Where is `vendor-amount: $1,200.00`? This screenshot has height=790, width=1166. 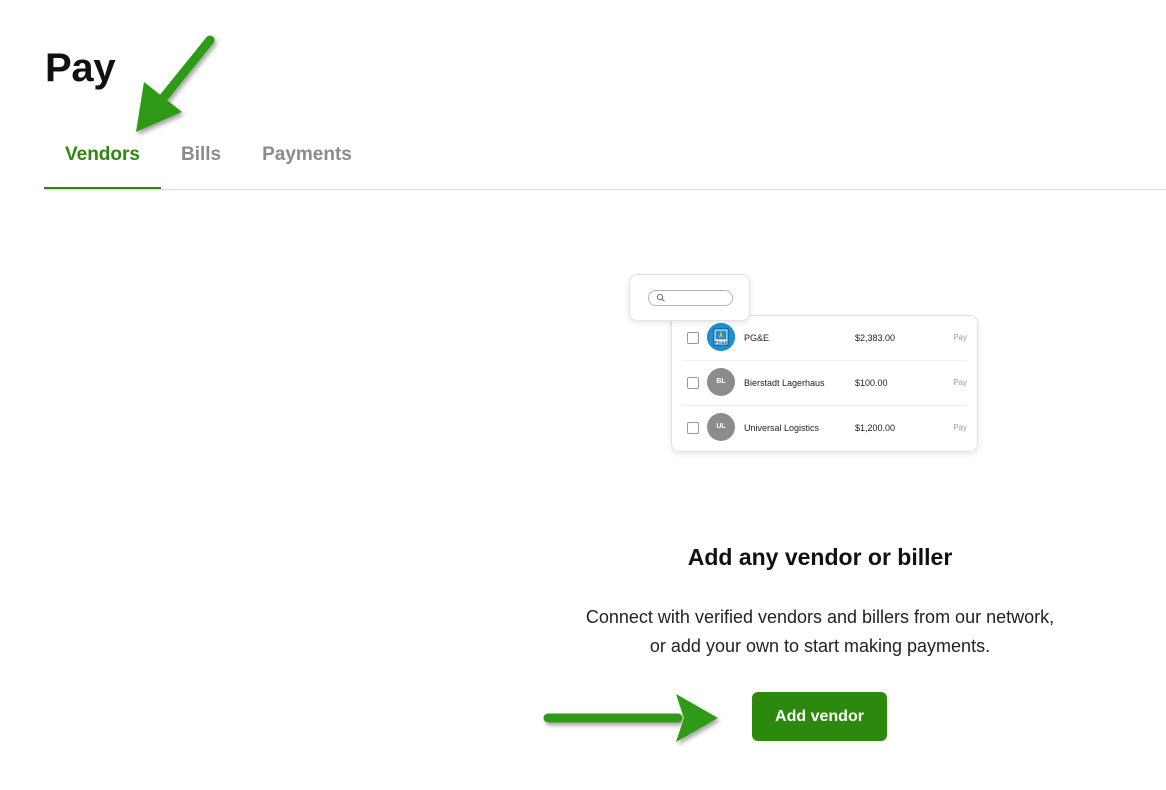 vendor-amount: $1,200.00 is located at coordinates (875, 428).